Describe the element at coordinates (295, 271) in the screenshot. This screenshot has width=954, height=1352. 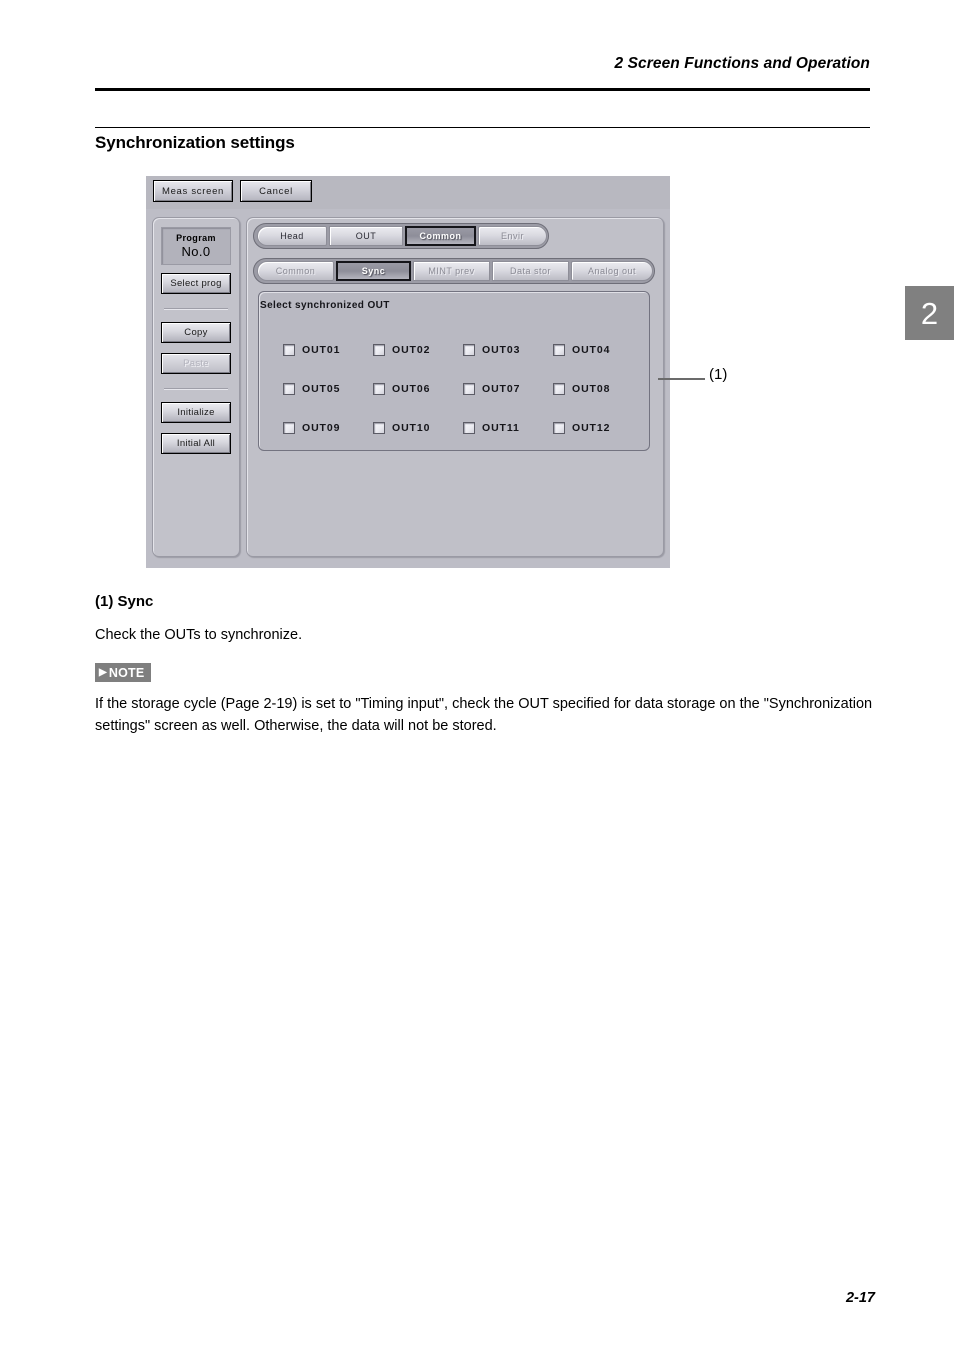
I see `tab-common-secondary: Common` at that location.